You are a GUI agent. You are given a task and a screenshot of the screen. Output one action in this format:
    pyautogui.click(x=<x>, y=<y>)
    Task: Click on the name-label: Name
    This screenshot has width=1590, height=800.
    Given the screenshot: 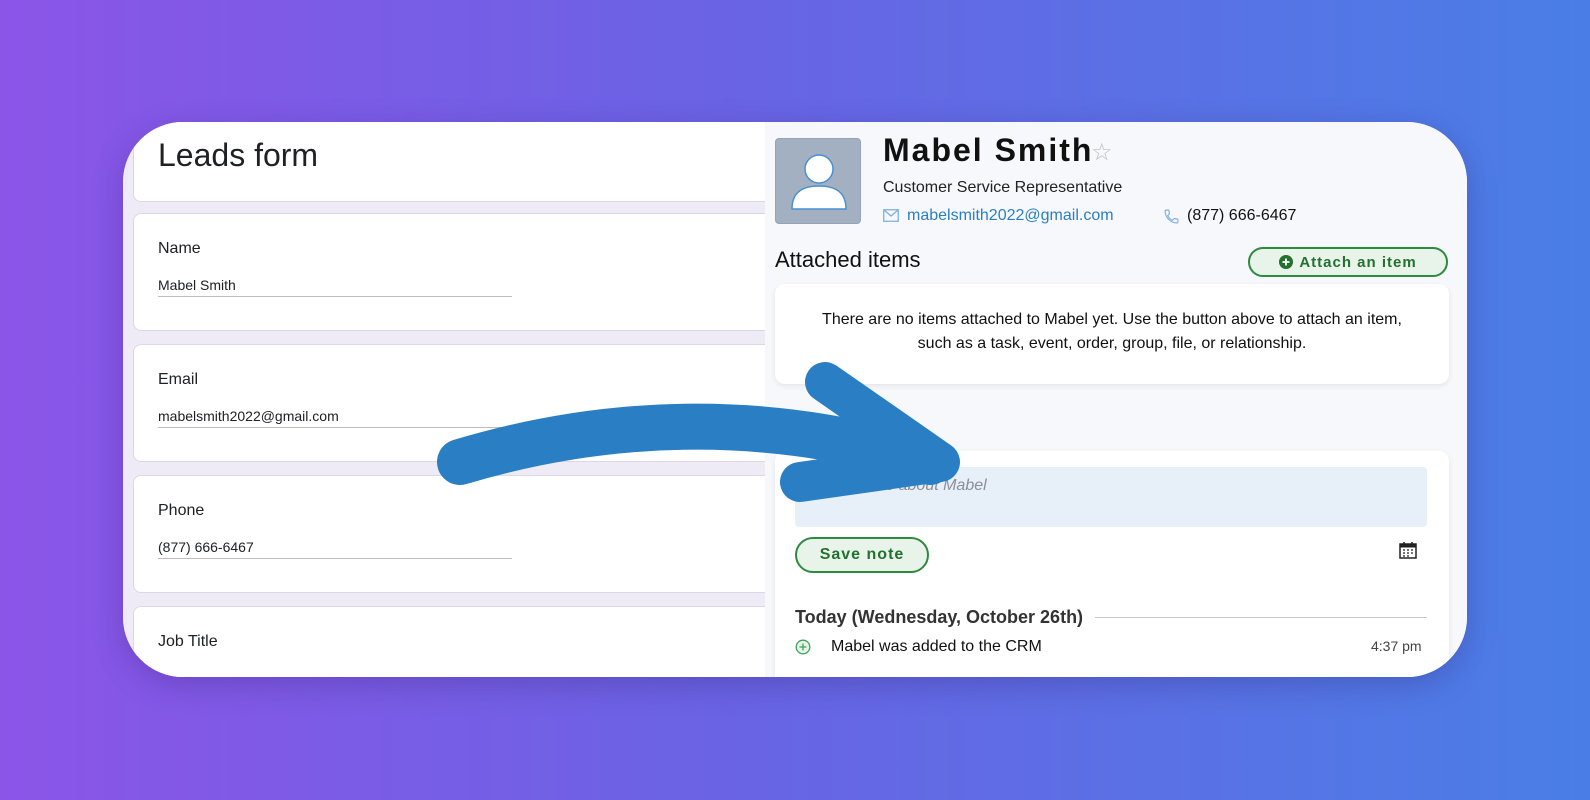 What is the action you would take?
    pyautogui.click(x=179, y=248)
    